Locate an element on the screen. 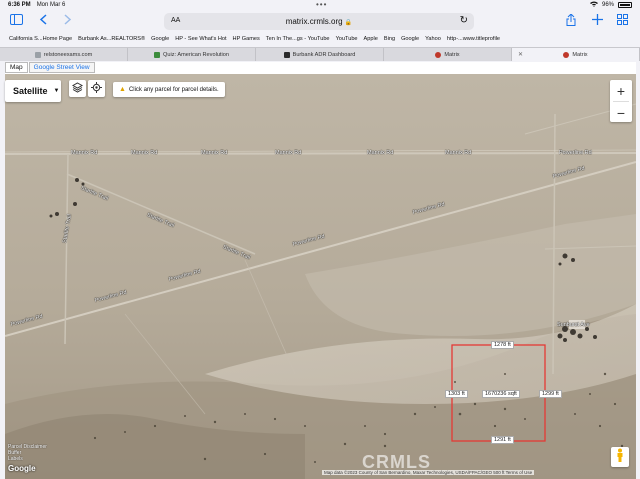 The height and width of the screenshot is (479, 640). parcel-dim-bottom: 1291 ft is located at coordinates (502, 440).